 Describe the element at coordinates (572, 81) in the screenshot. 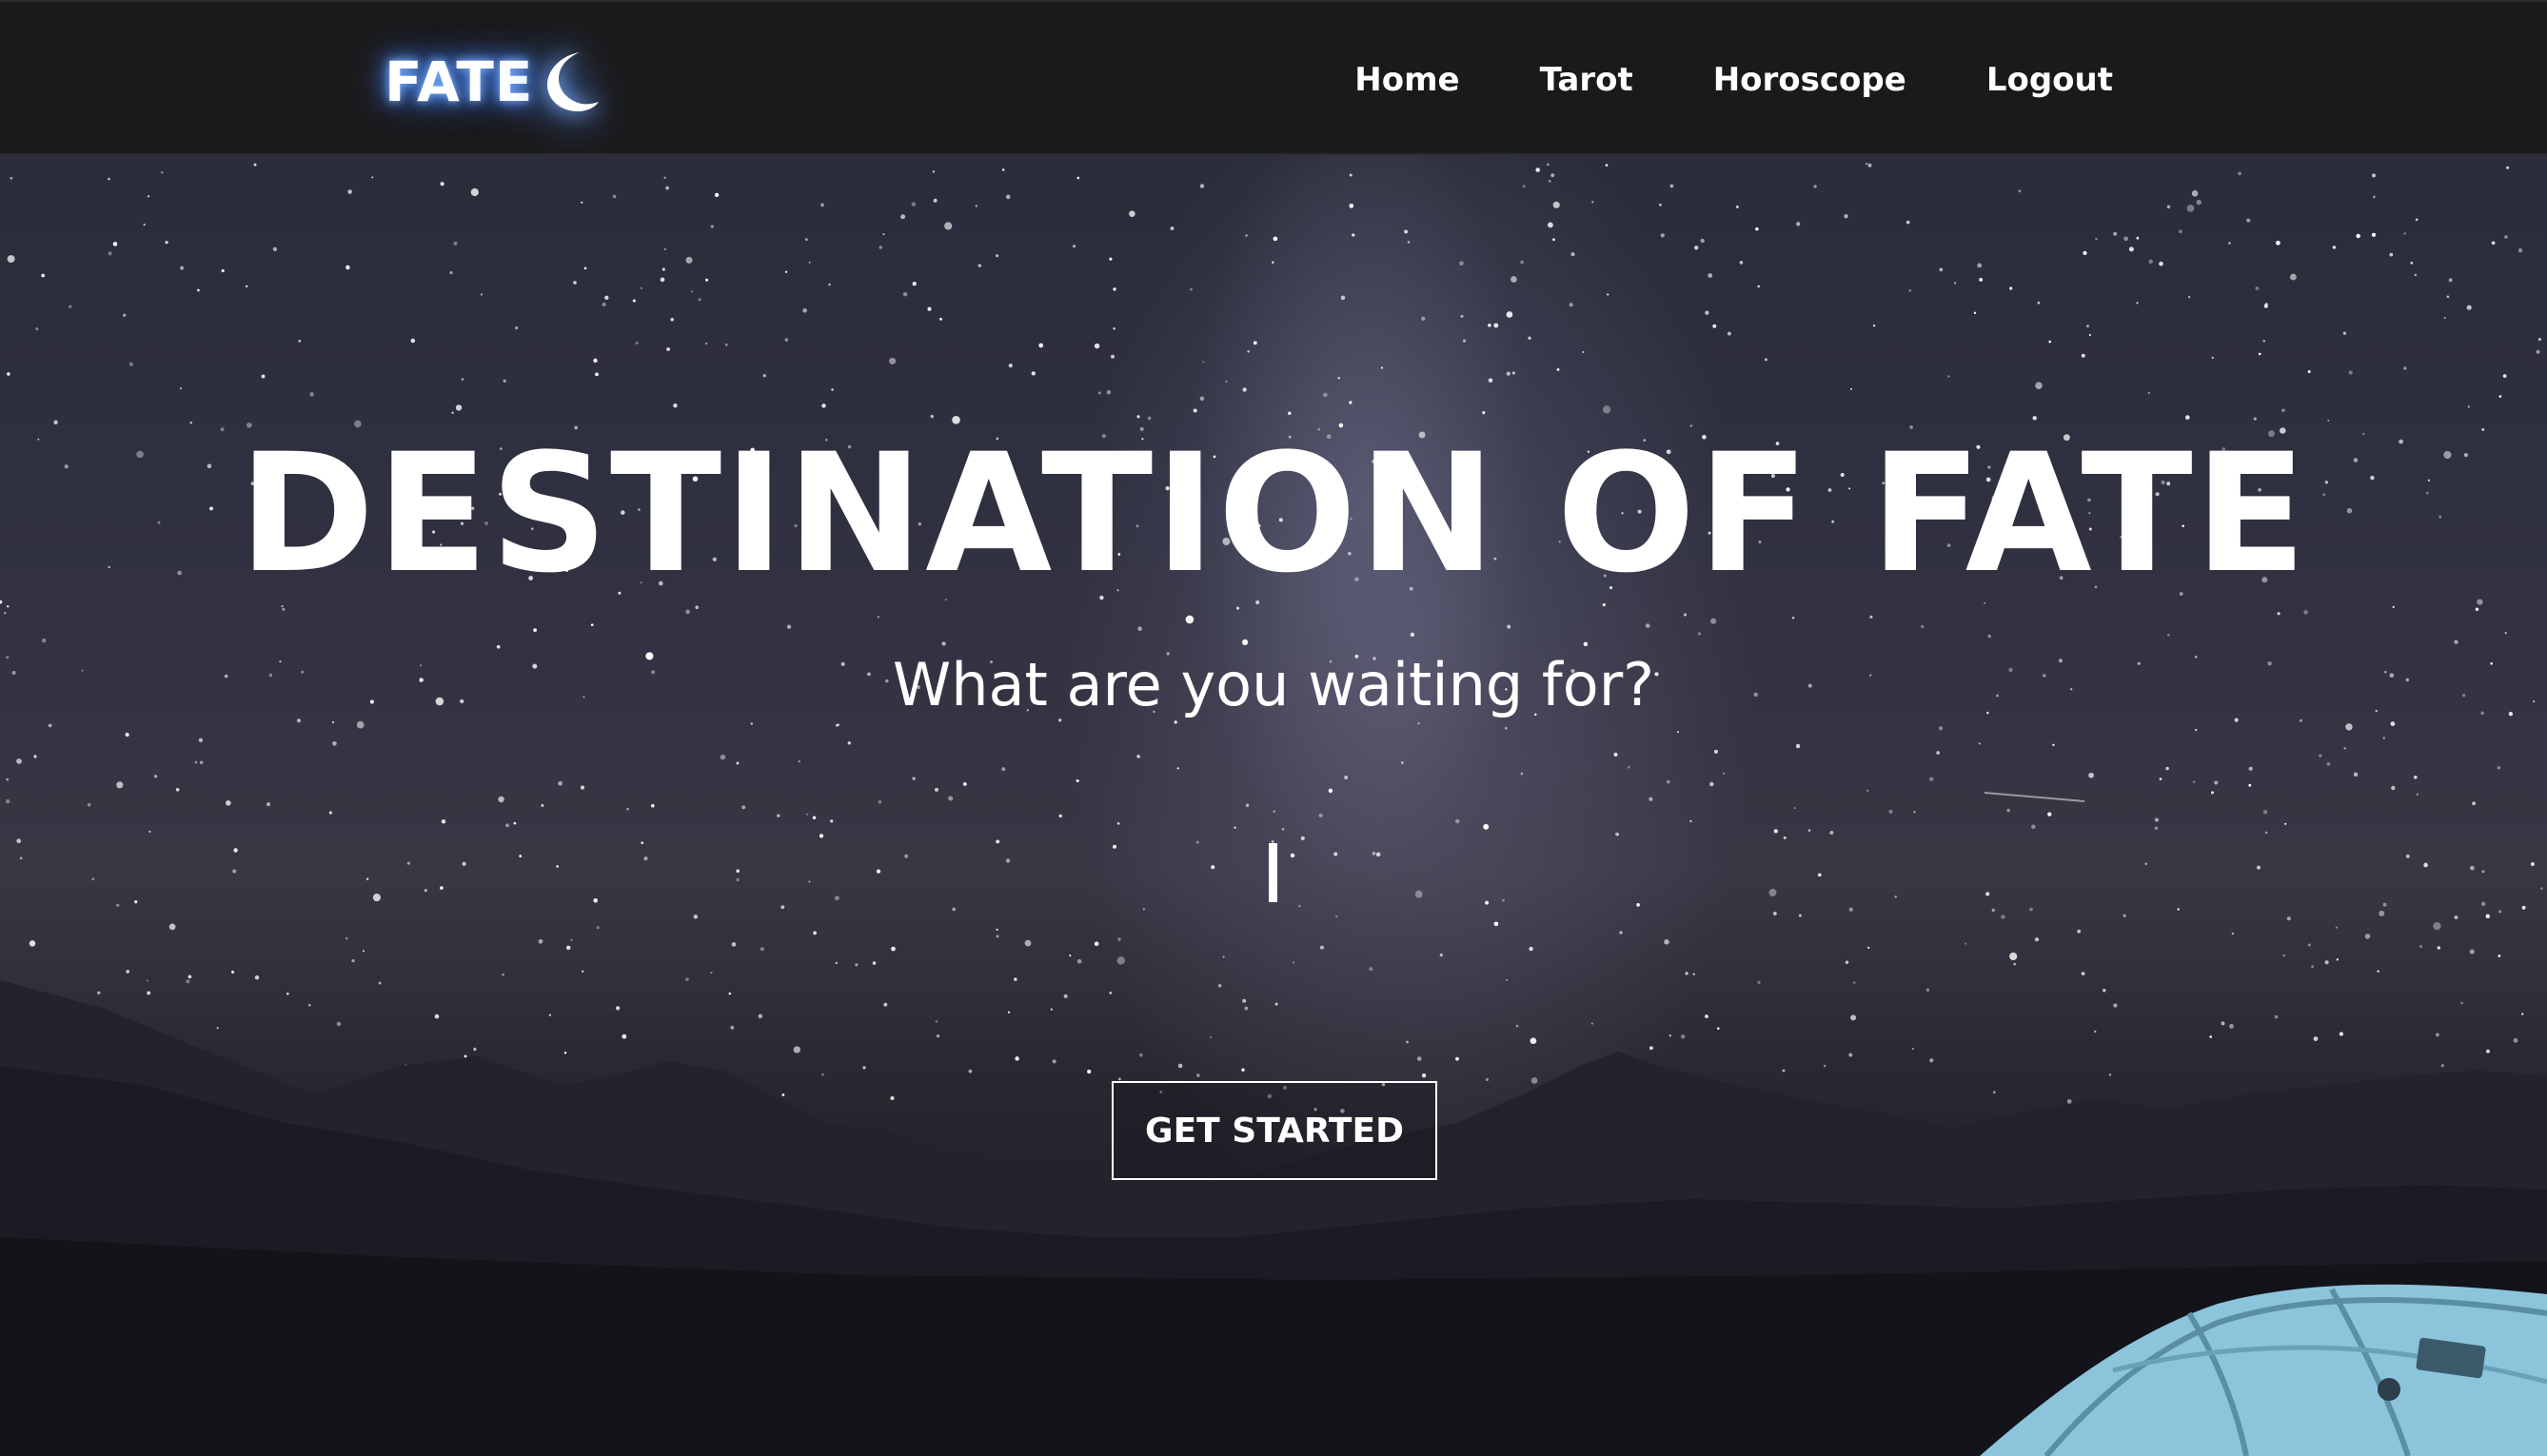

I see `crescent-moon-icon` at that location.